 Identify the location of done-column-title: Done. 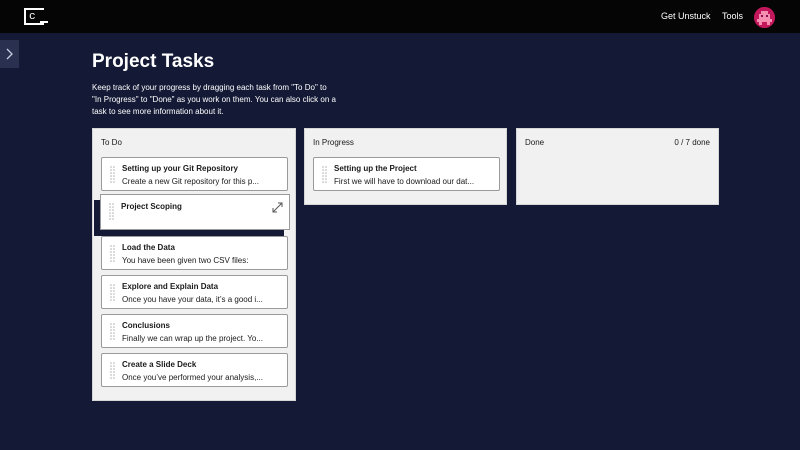
(535, 142).